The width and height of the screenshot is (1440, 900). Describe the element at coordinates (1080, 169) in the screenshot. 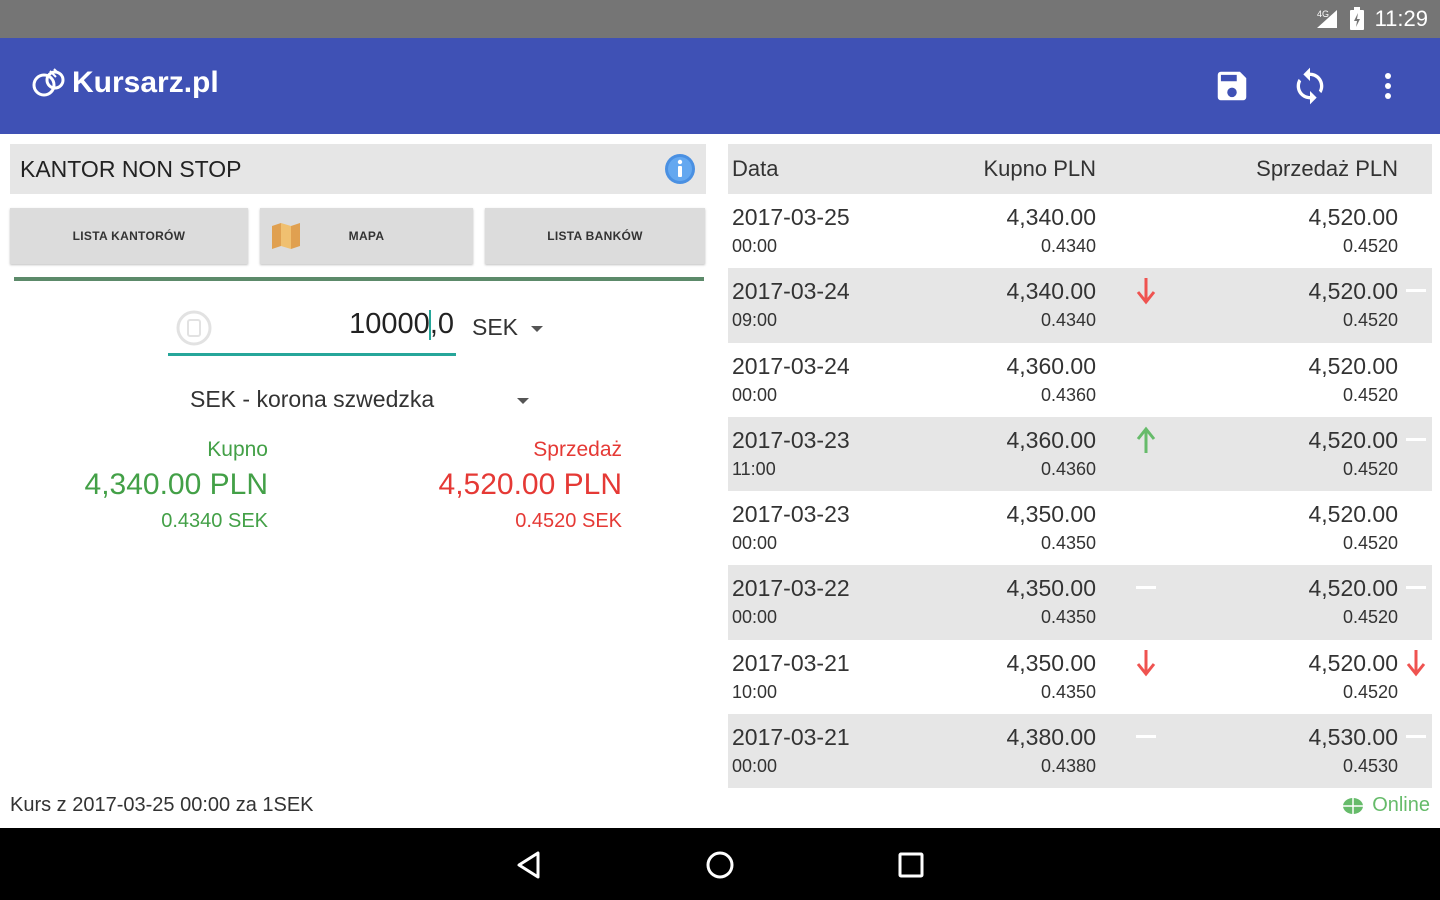

I see `table-header: Data Kupno PLN Sprzedaż PLN` at that location.